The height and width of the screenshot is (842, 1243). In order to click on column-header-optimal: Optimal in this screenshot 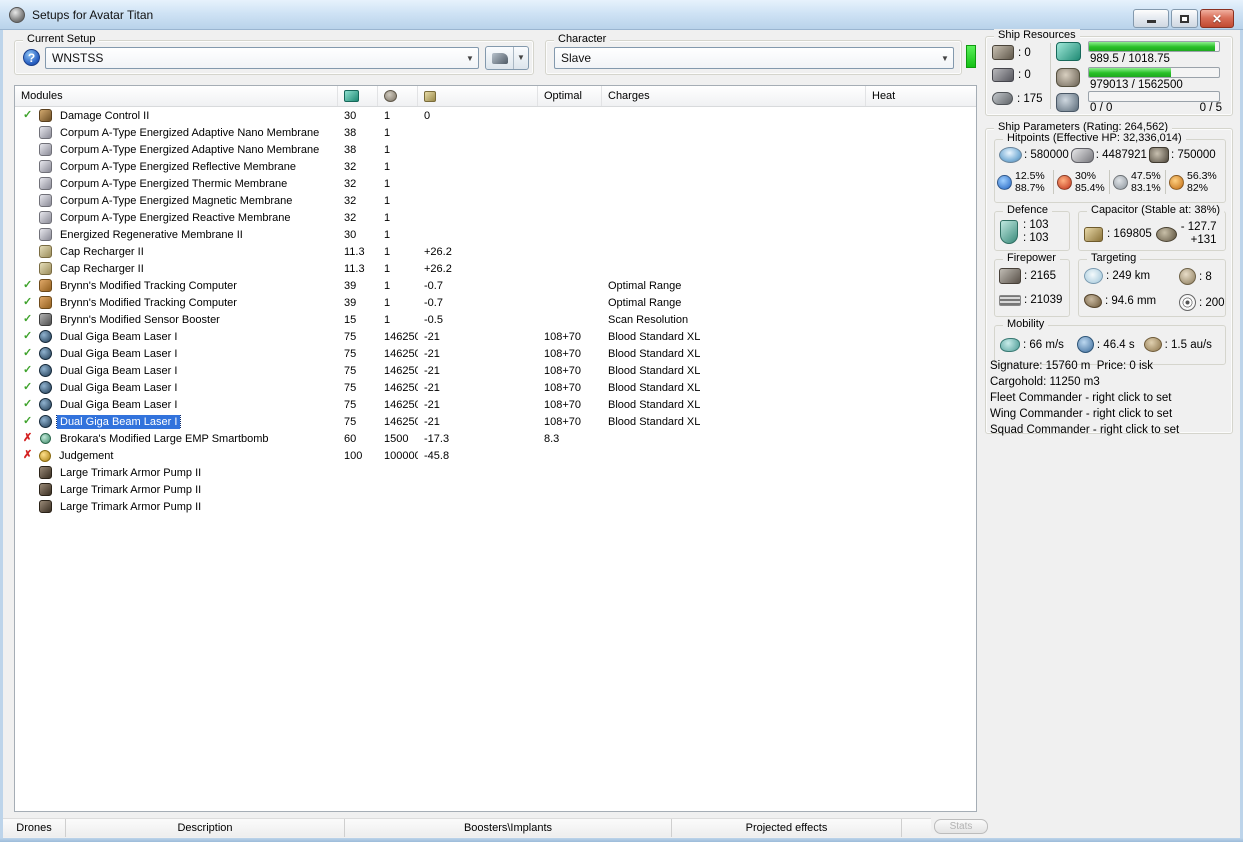, I will do `click(570, 96)`.